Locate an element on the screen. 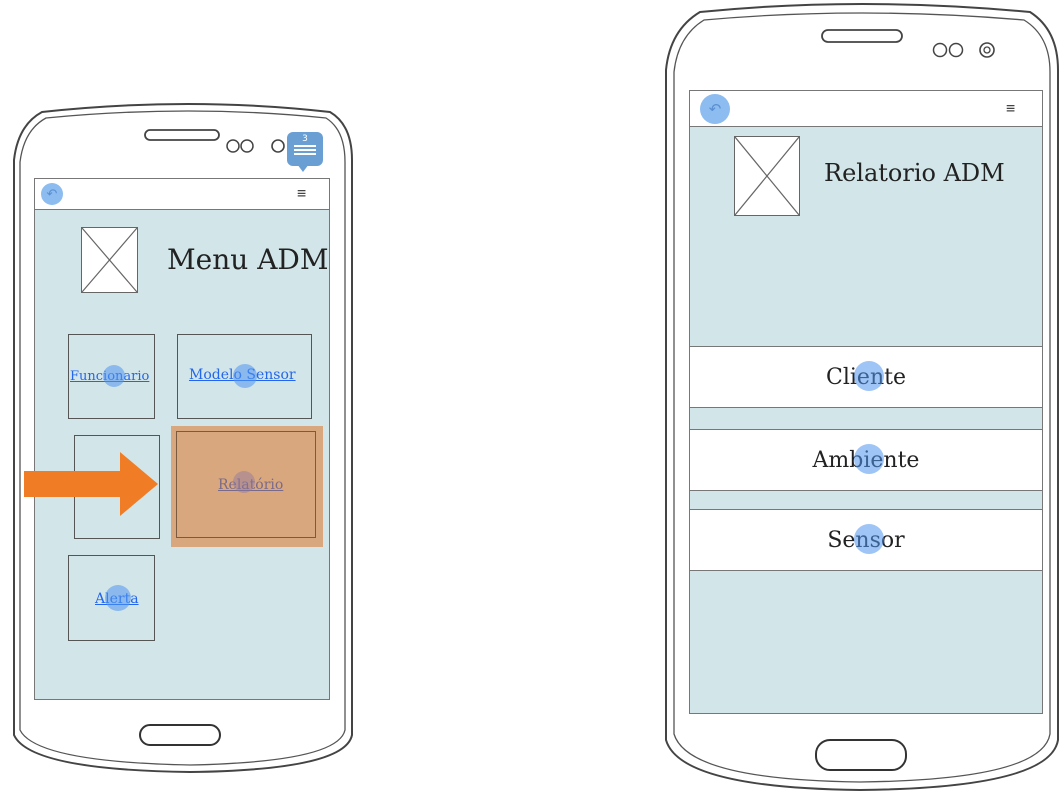 The height and width of the screenshot is (791, 1060). left-top-bar: ↶ ≡ is located at coordinates (182, 194).